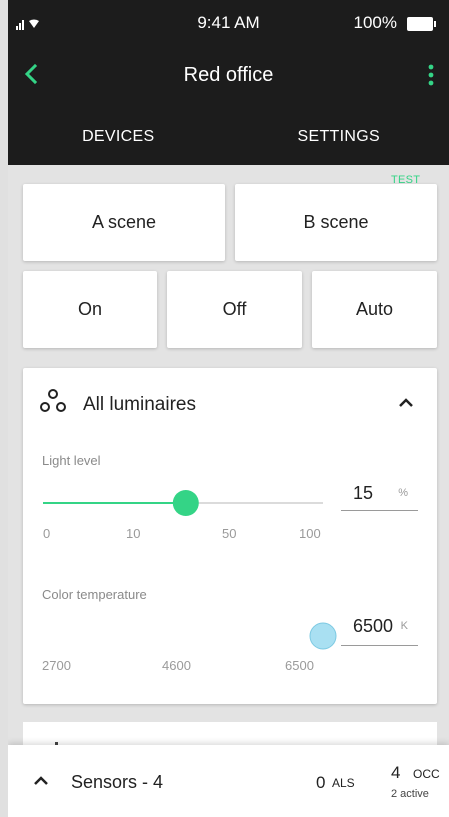 Image resolution: width=449 pixels, height=817 pixels. What do you see at coordinates (374, 309) in the screenshot?
I see `auto-button: Auto` at bounding box center [374, 309].